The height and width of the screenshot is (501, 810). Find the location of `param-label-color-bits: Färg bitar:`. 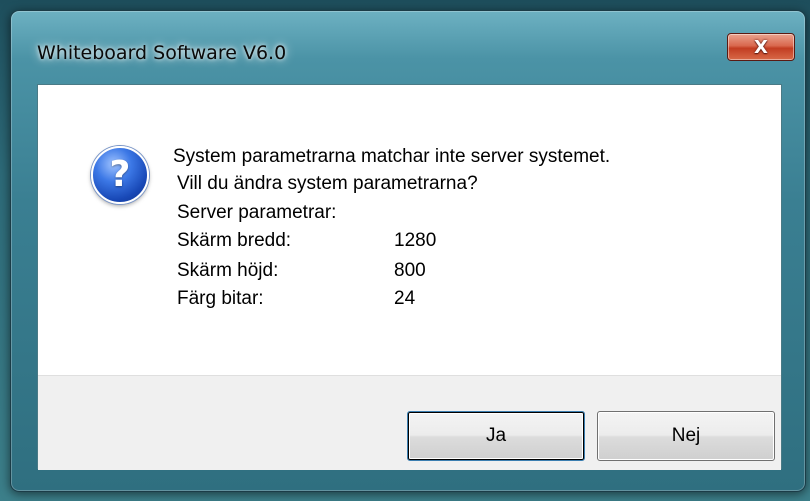

param-label-color-bits: Färg bitar: is located at coordinates (220, 298).